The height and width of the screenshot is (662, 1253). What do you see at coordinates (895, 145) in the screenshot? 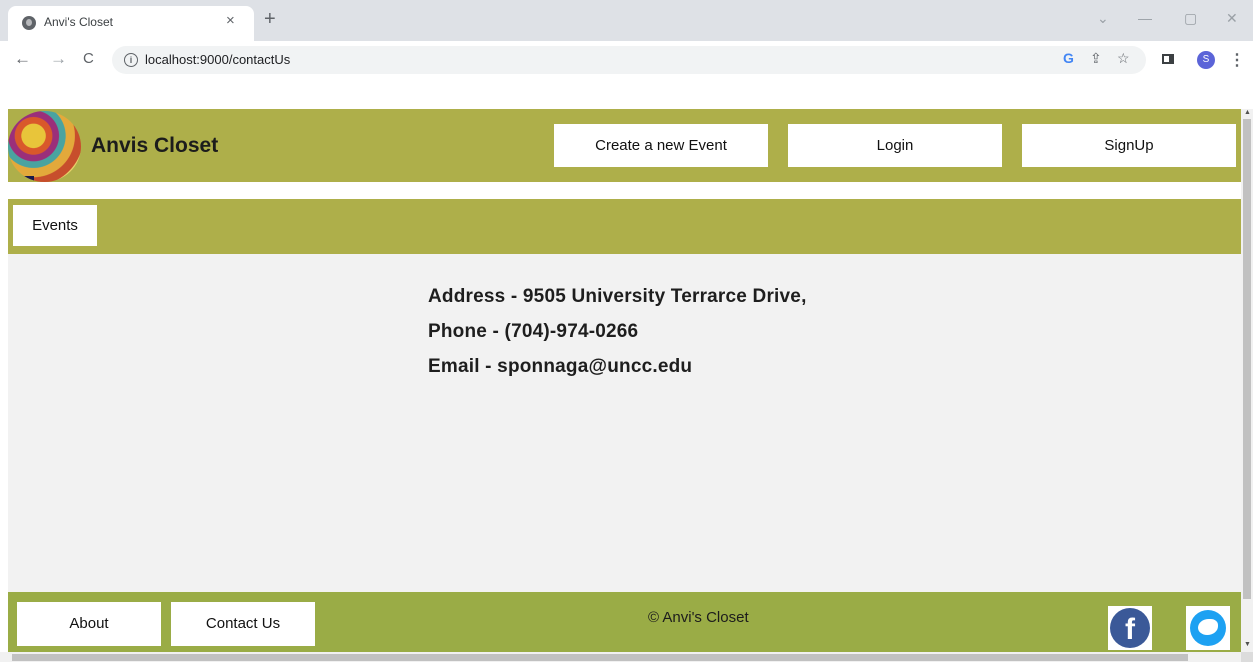
I see `login-button: Login` at bounding box center [895, 145].